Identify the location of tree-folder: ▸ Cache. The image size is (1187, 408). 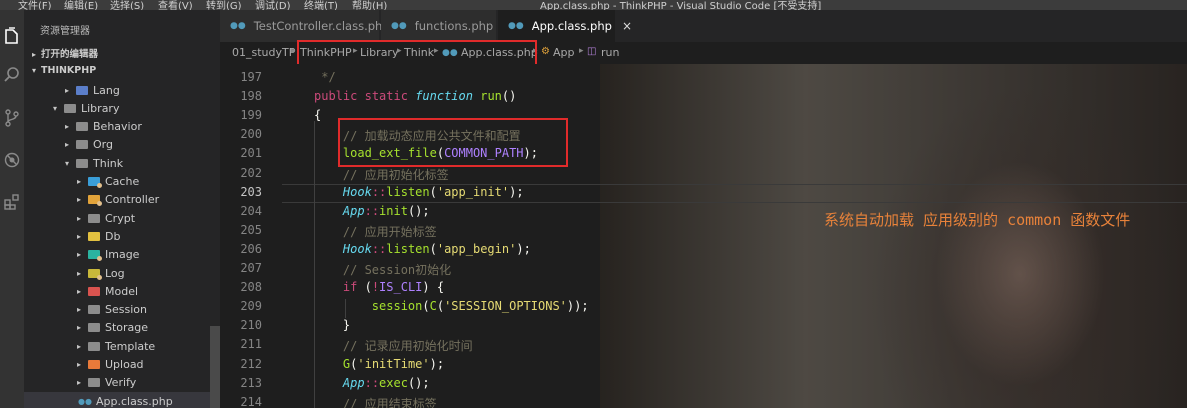
(122, 182).